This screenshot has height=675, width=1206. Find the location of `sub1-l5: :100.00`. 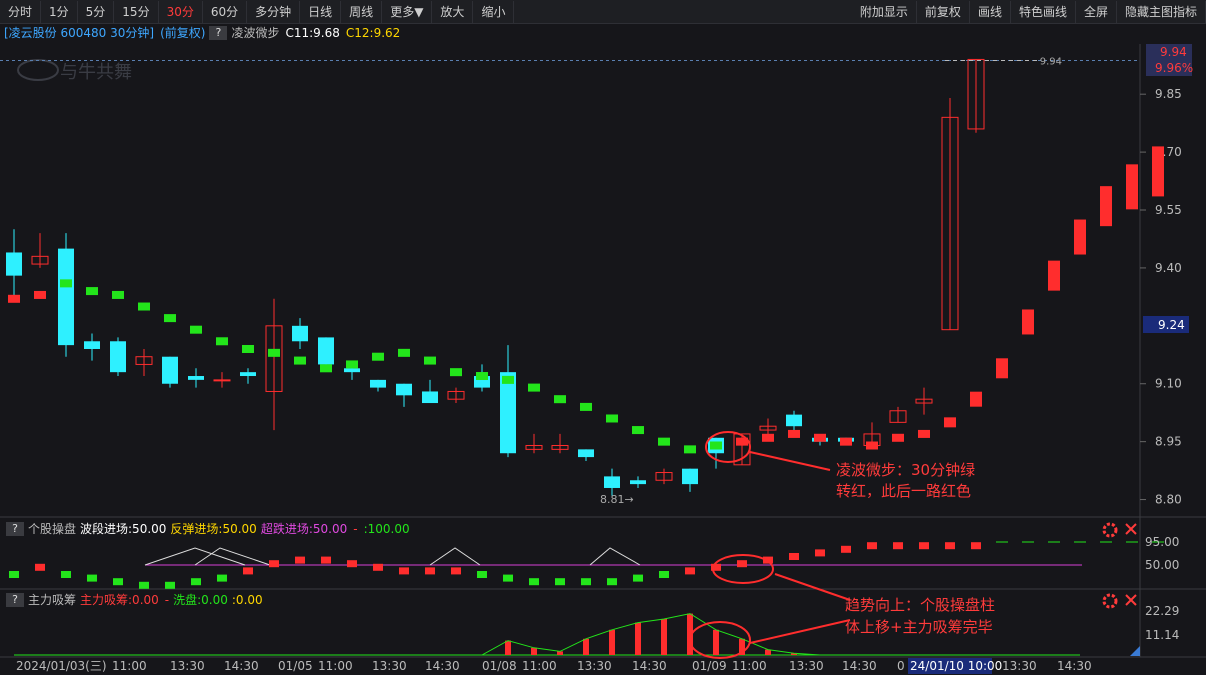

sub1-l5: :100.00 is located at coordinates (386, 529).